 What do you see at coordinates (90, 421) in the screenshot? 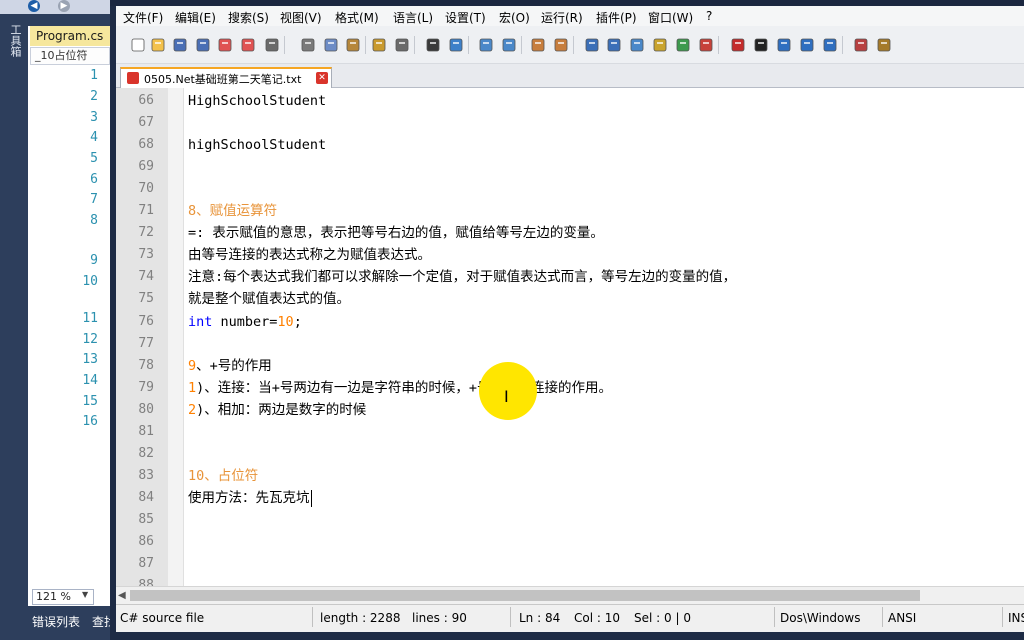
I see `vs-line-number: 16` at bounding box center [90, 421].